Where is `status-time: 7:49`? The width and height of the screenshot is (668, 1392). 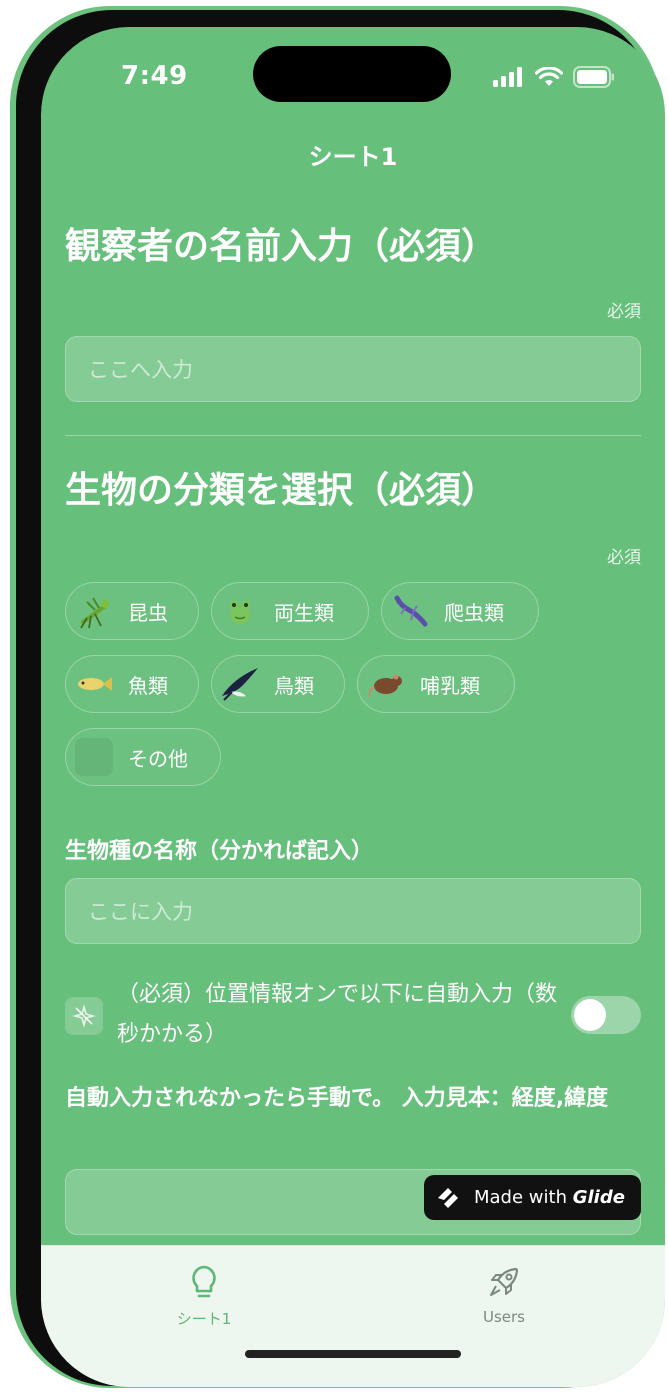
status-time: 7:49 is located at coordinates (154, 76).